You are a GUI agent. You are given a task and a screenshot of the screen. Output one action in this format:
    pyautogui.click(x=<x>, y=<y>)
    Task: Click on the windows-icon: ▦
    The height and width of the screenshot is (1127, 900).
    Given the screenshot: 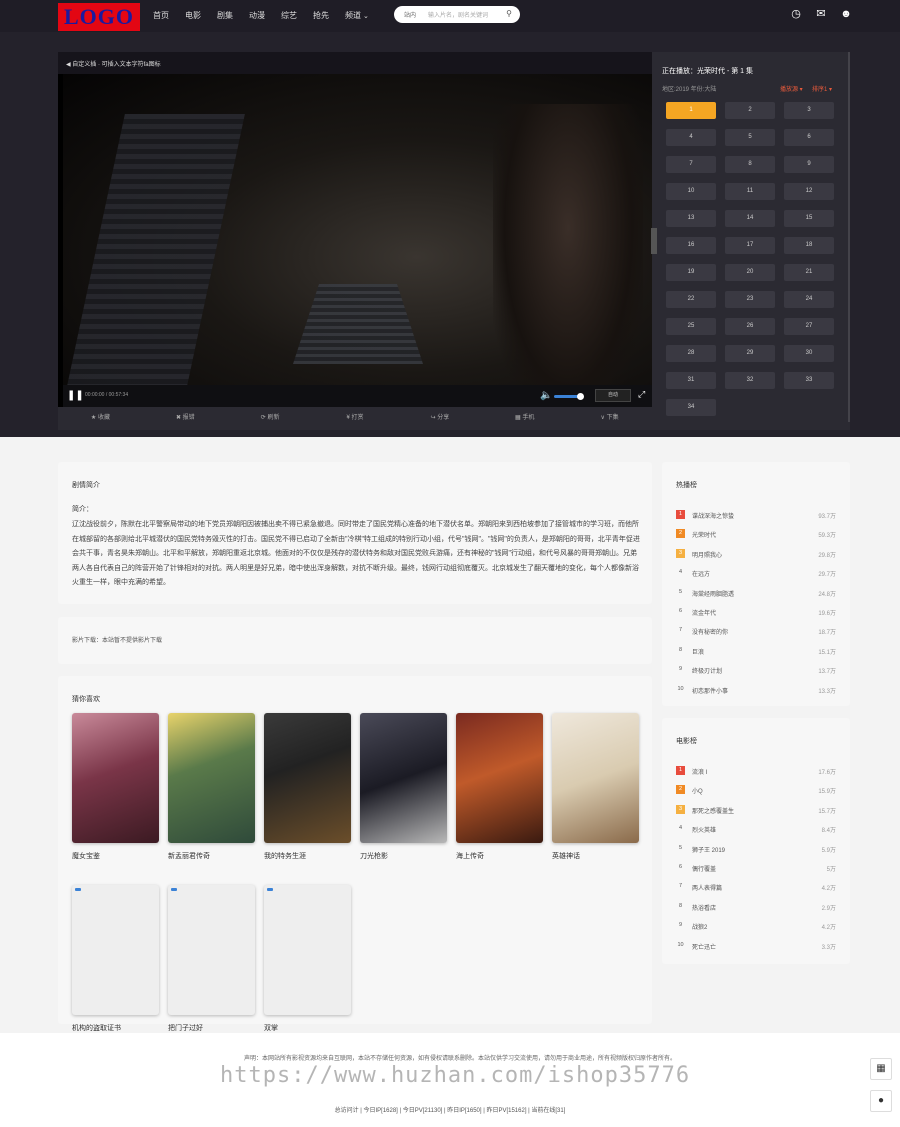 What is the action you would take?
    pyautogui.click(x=881, y=1069)
    